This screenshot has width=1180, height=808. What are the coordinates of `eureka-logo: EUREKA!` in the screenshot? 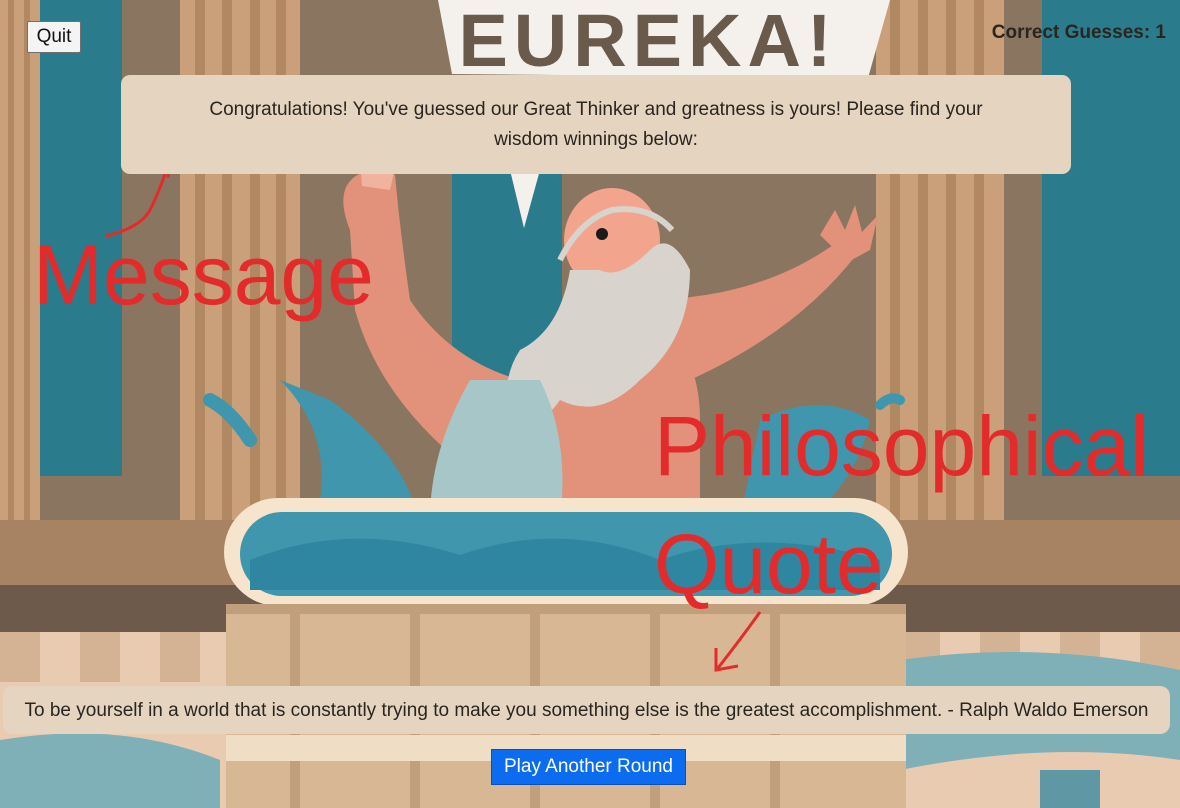 It's located at (664, 41).